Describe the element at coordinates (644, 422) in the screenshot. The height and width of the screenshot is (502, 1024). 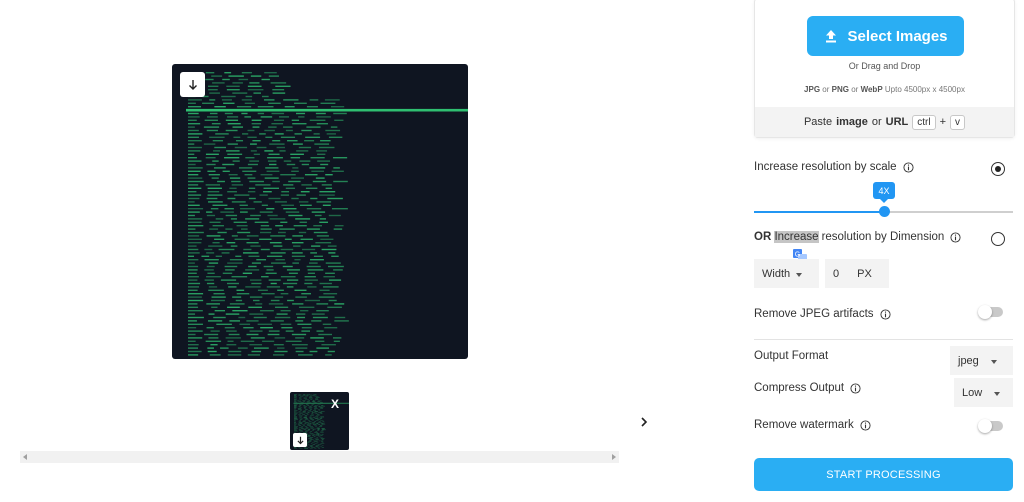
I see `chevron-right-icon` at that location.